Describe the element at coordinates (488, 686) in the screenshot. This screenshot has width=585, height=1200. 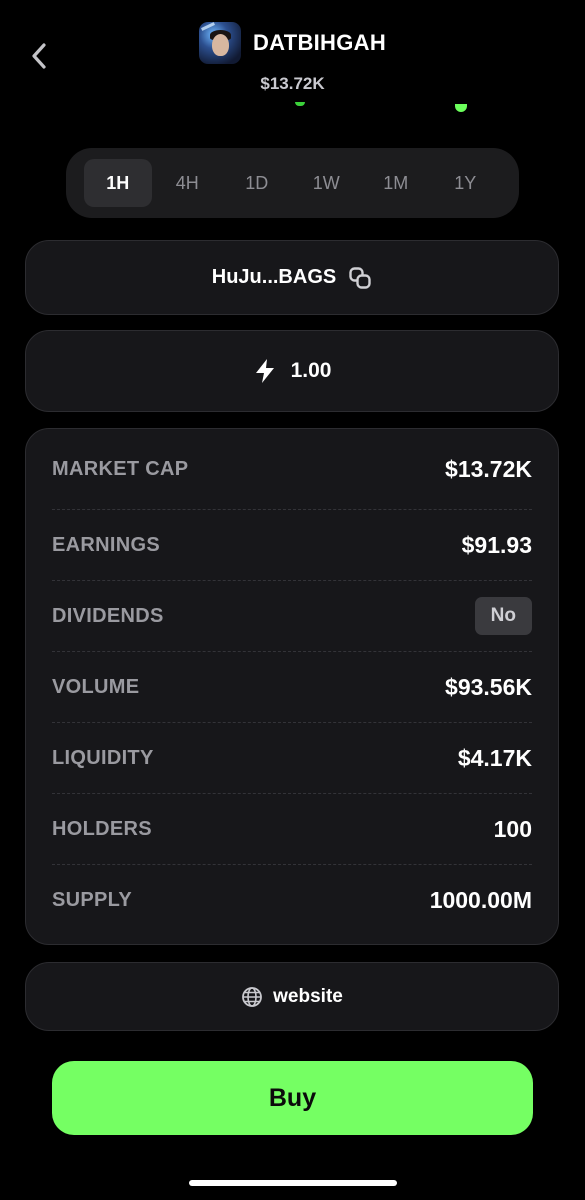
I see `stat-value: $93.56K` at that location.